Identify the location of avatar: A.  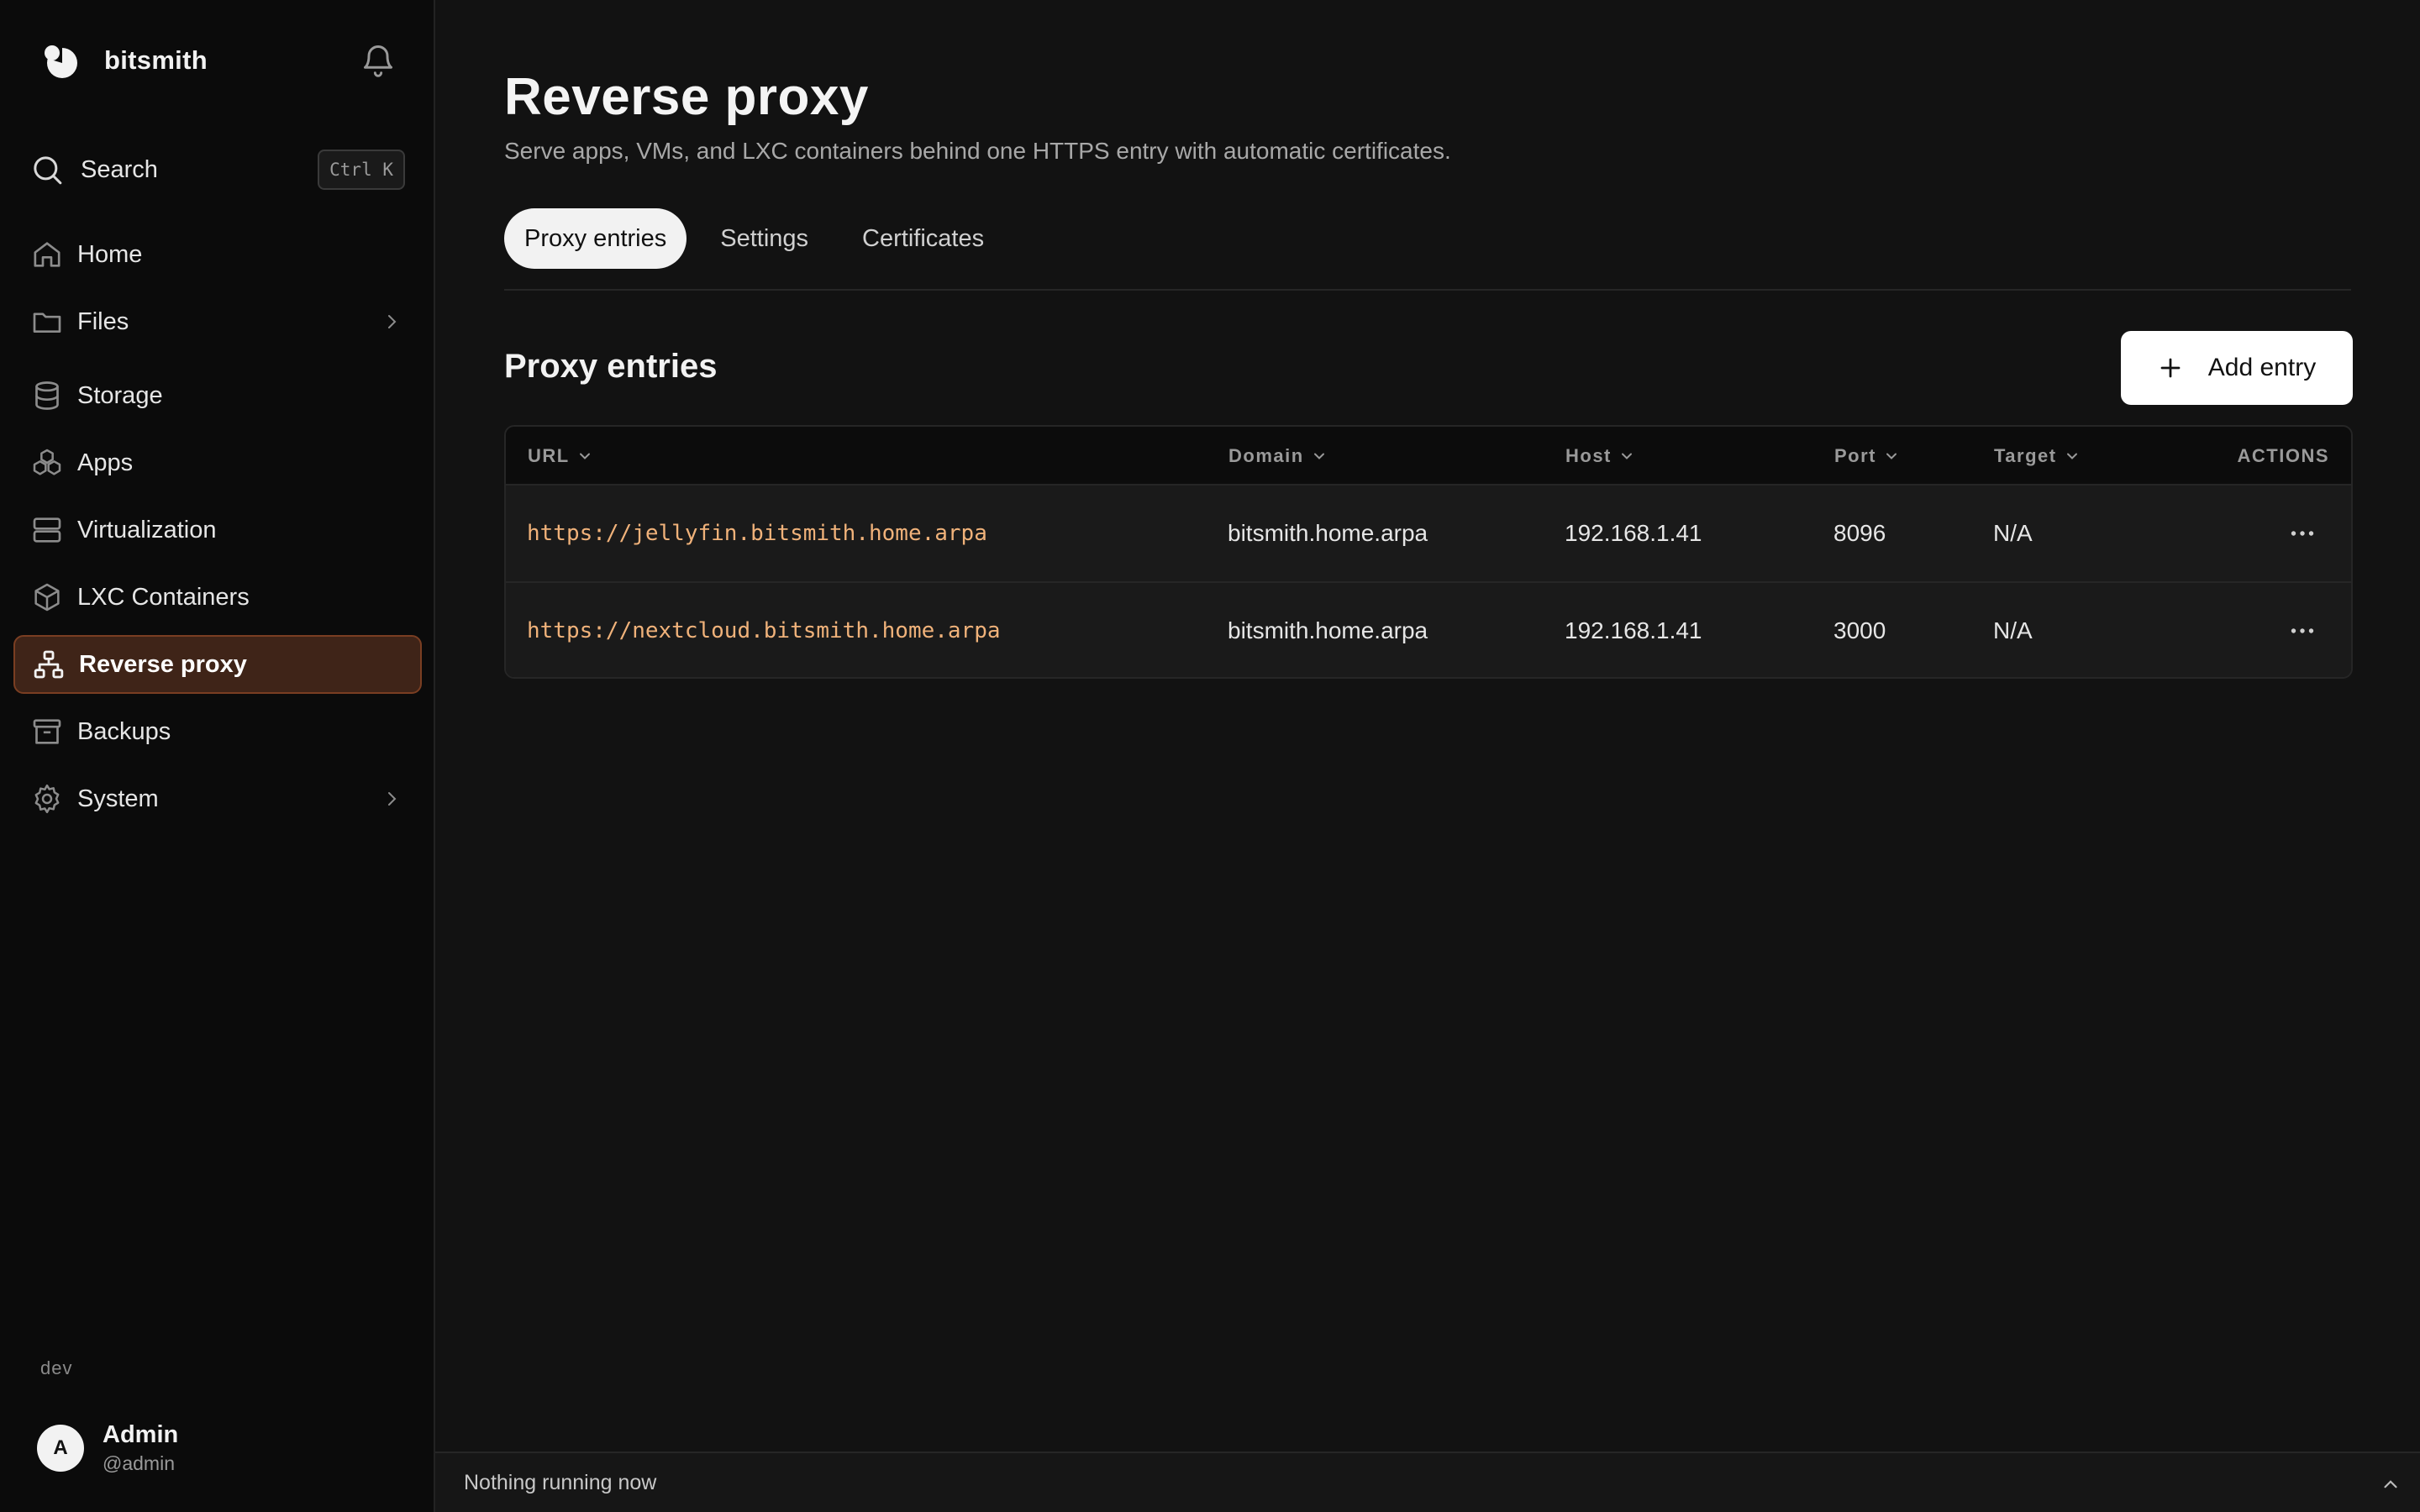
(60, 1448).